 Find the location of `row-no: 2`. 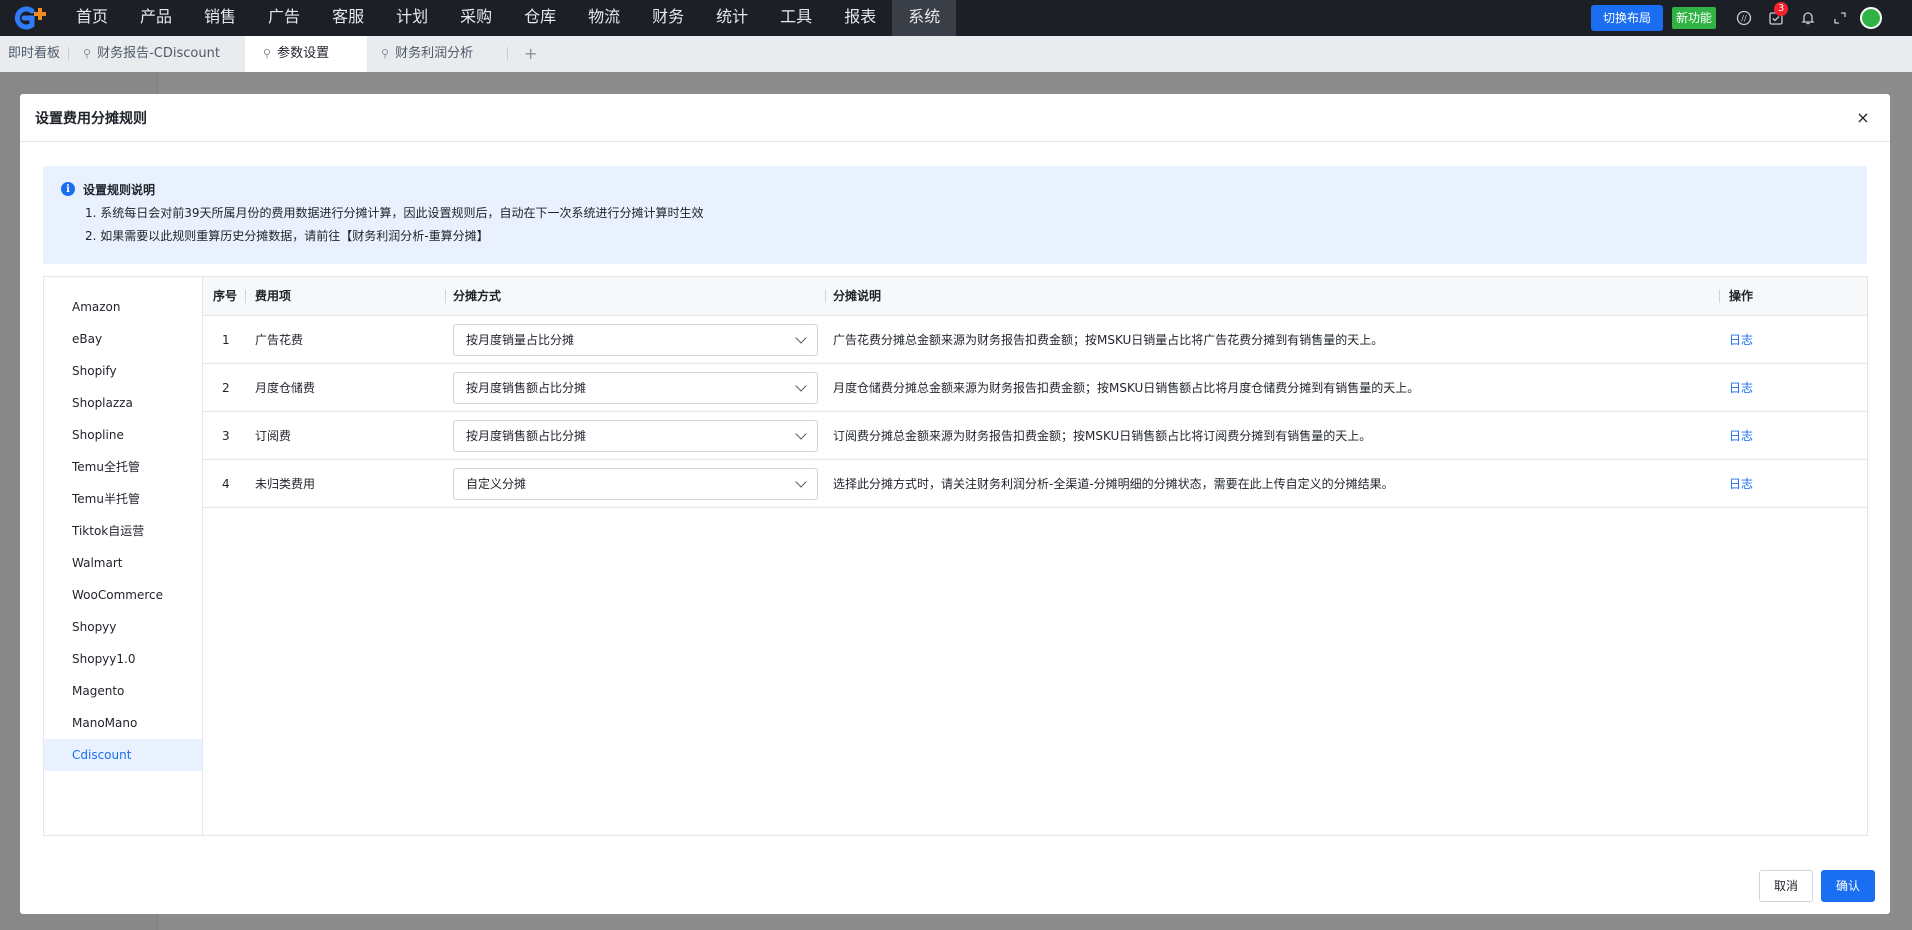

row-no: 2 is located at coordinates (226, 387).